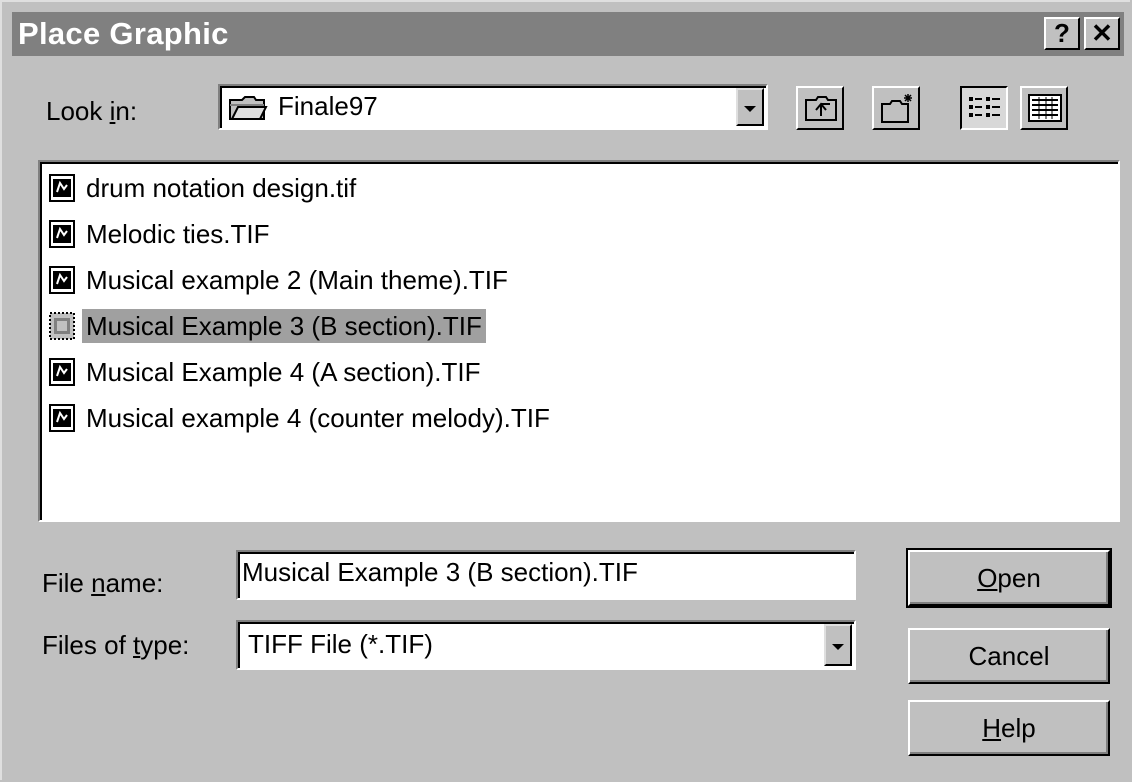  I want to click on file-name-text: Musical example 2 (Main theme).TIF, so click(297, 280).